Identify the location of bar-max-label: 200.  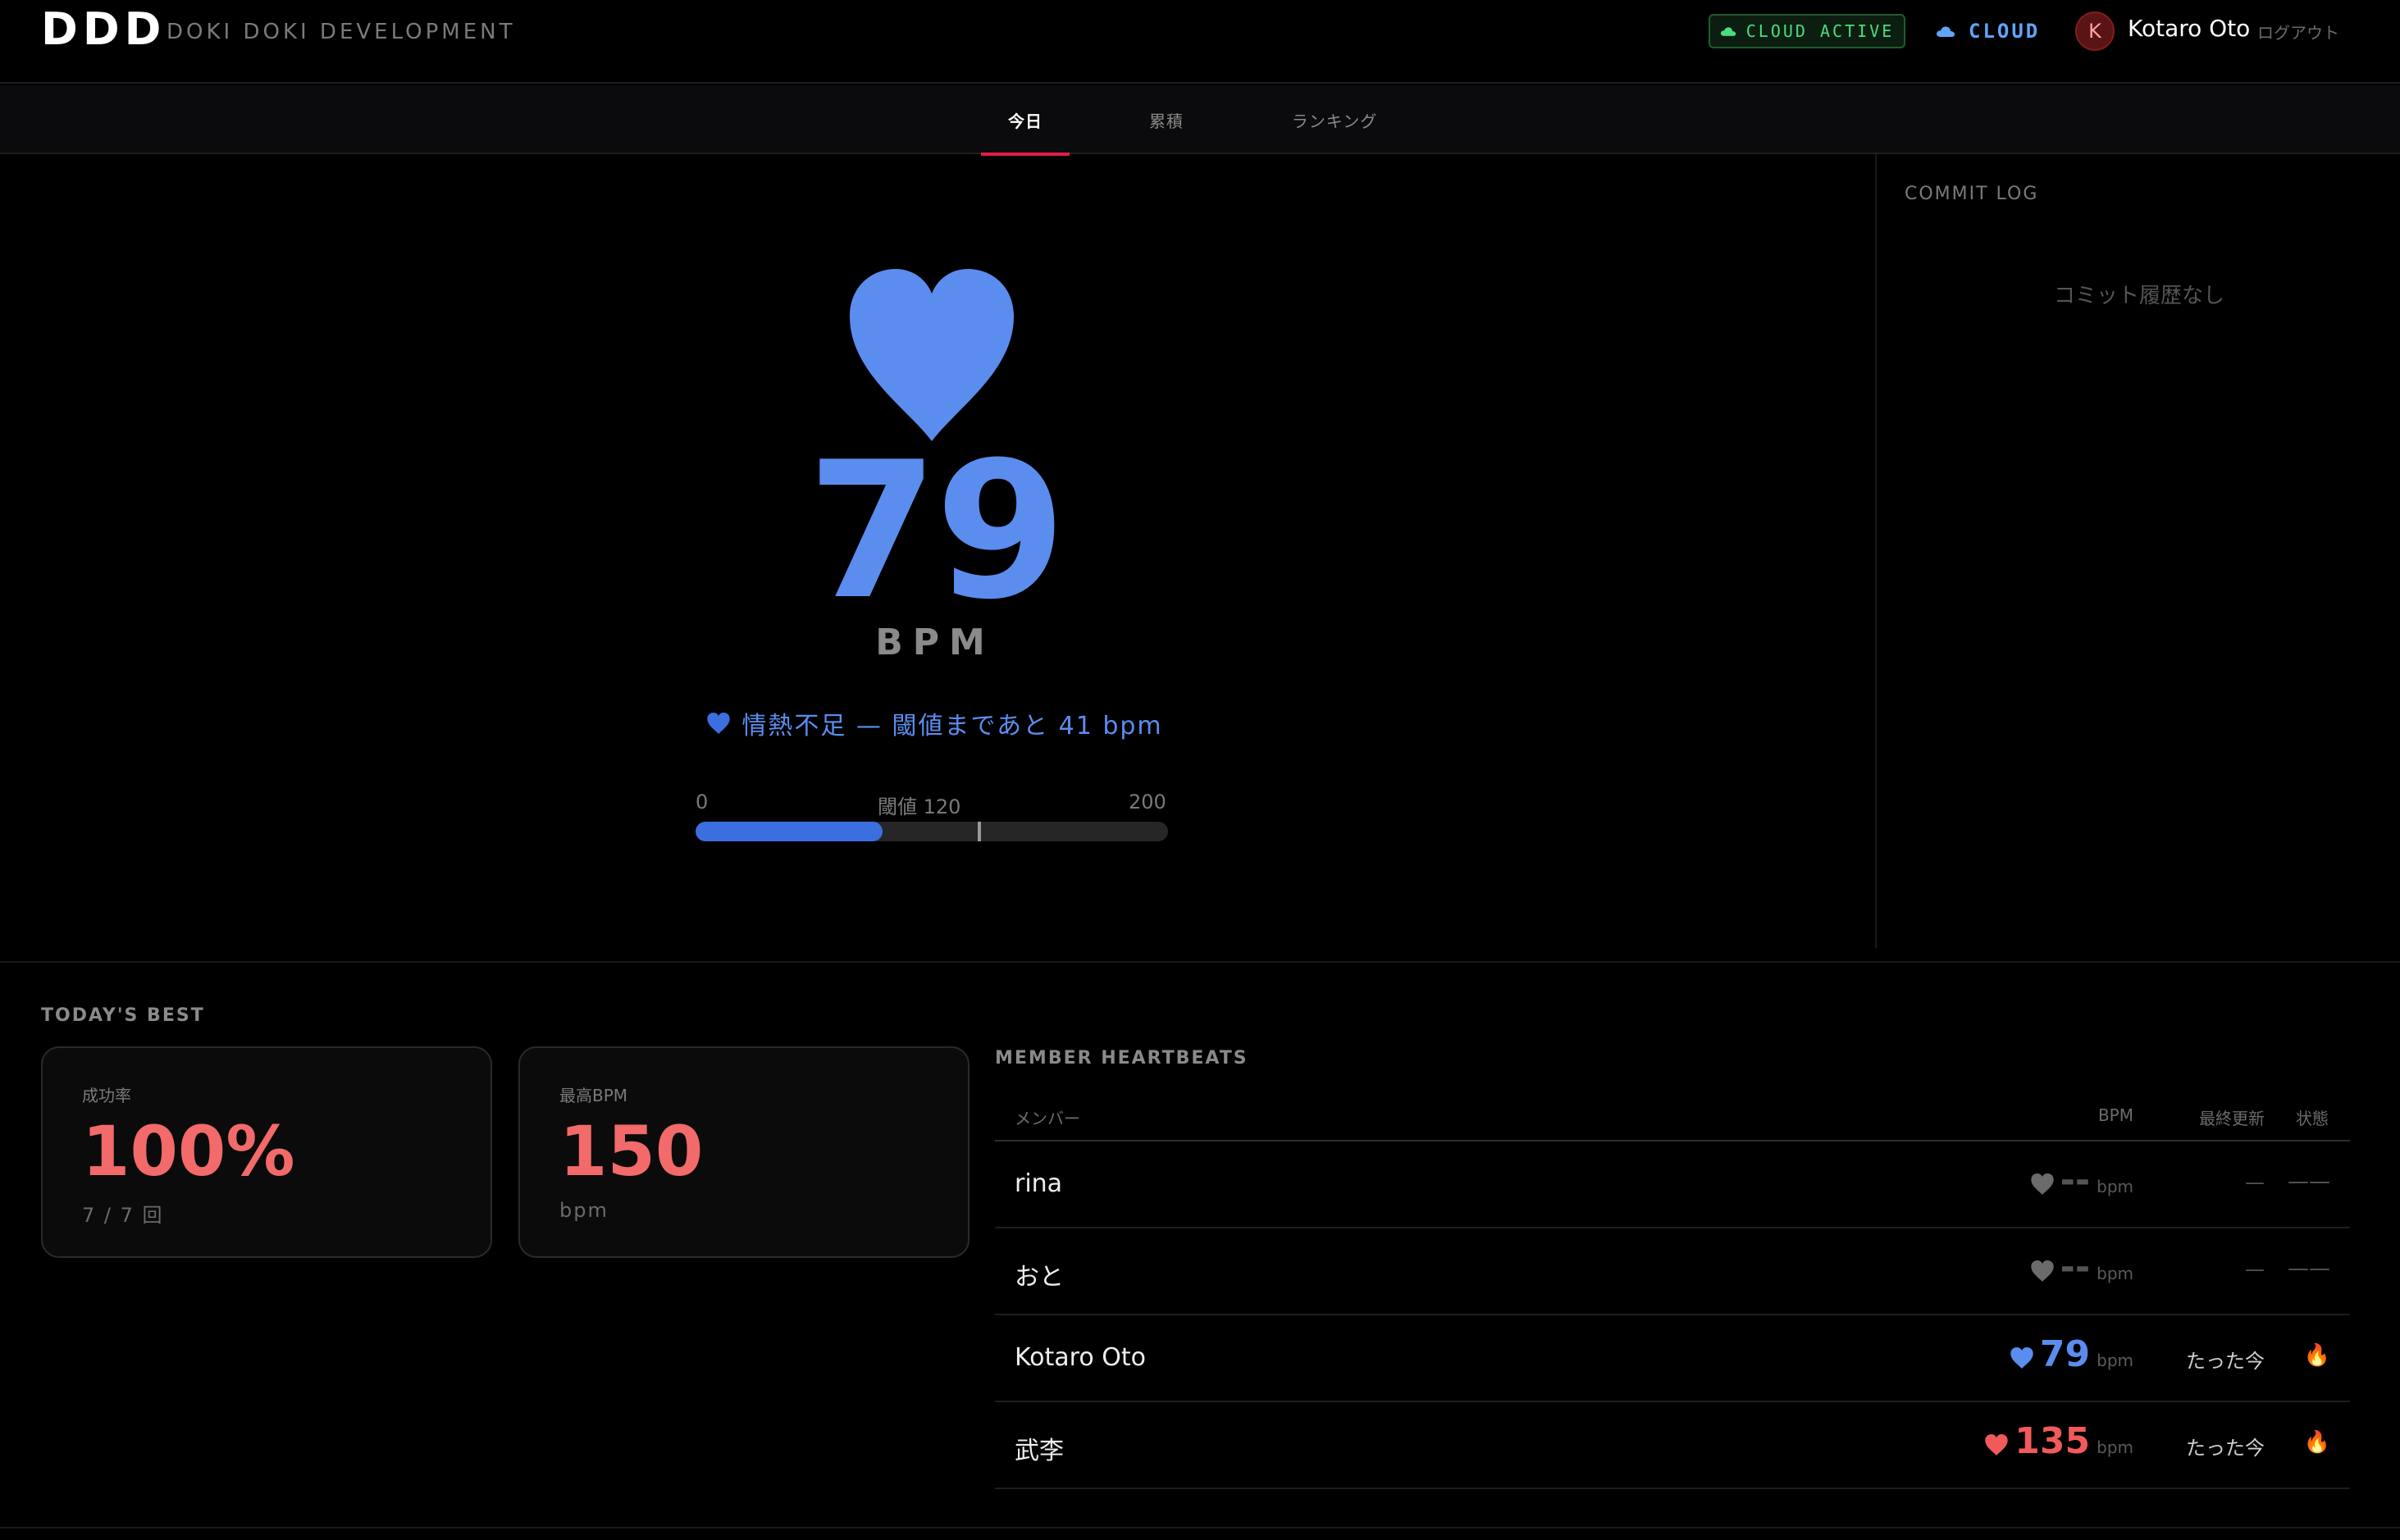
(1148, 802).